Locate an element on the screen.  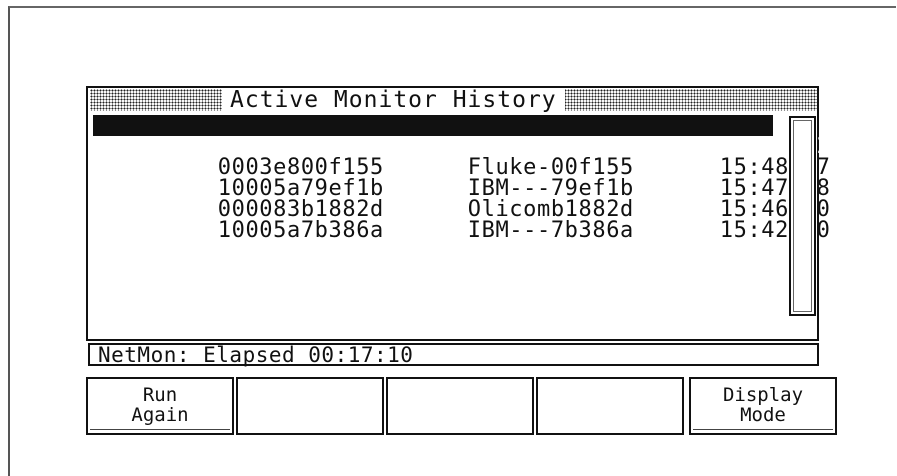
display-mode-softkey: Display Mode is located at coordinates (763, 406).